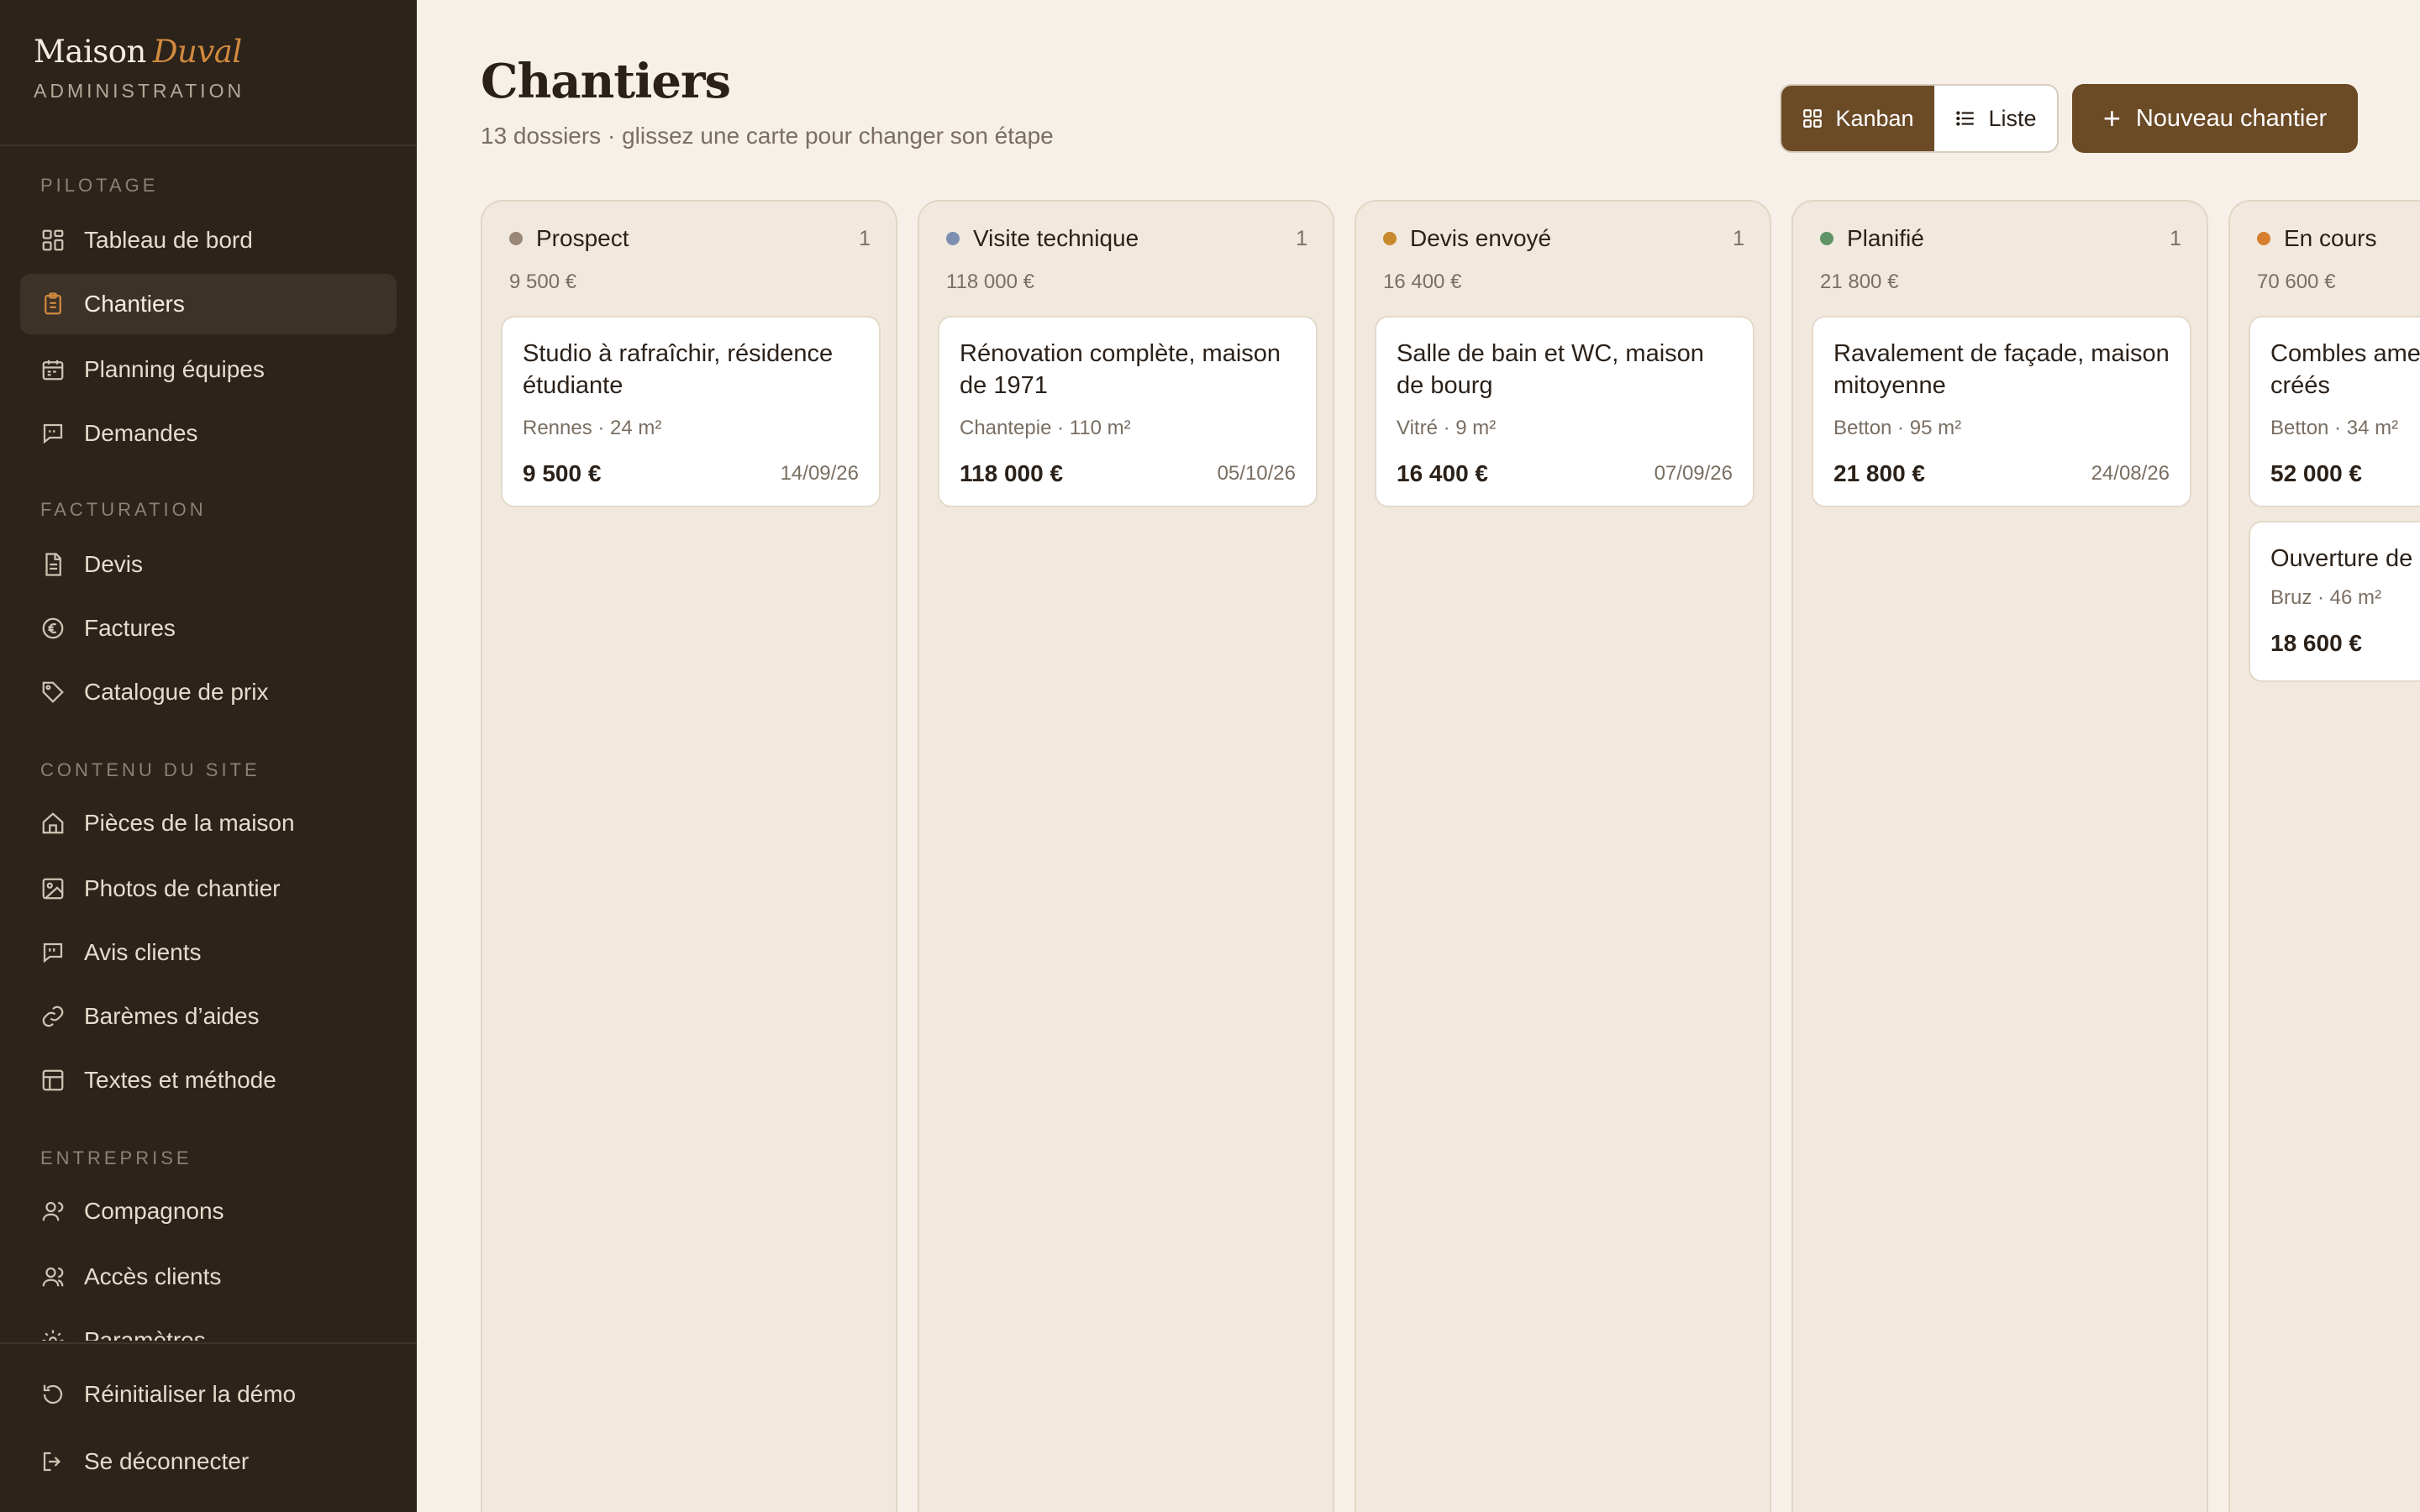 The image size is (2420, 1512). Describe the element at coordinates (53, 628) in the screenshot. I see `euro-icon` at that location.